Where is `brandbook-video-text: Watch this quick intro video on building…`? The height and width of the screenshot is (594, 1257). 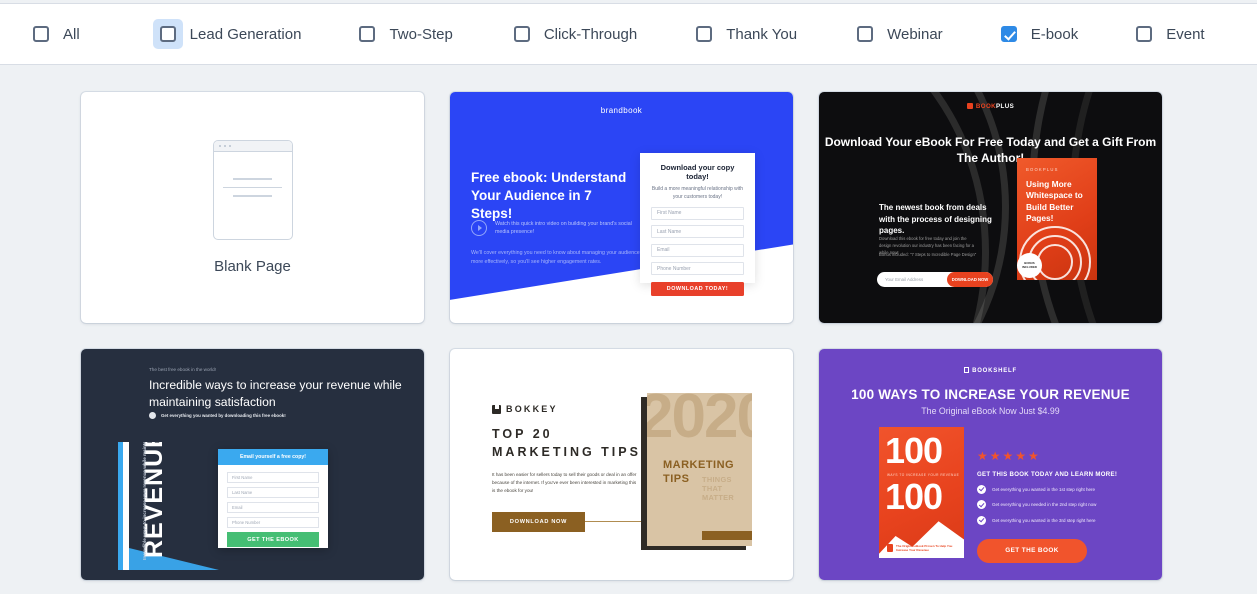
brandbook-video-text: Watch this quick intro video on building… is located at coordinates (563, 228).